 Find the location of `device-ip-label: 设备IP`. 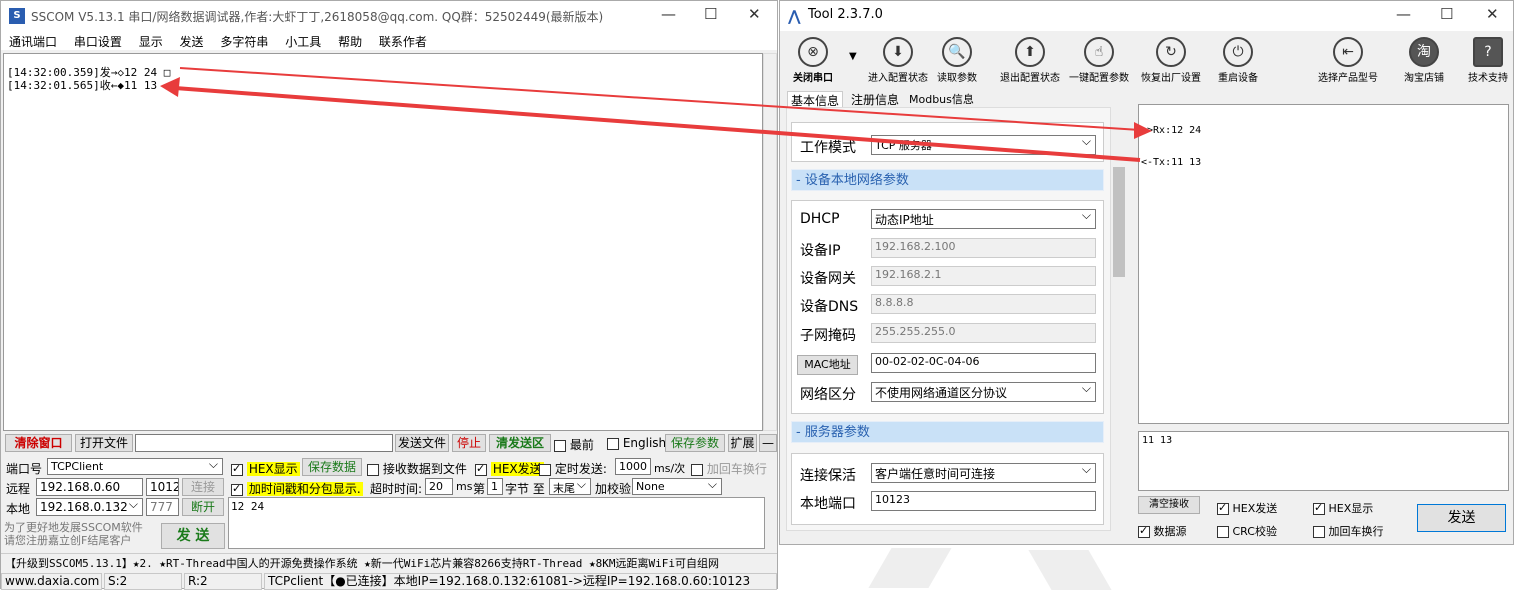

device-ip-label: 设备IP is located at coordinates (820, 251).